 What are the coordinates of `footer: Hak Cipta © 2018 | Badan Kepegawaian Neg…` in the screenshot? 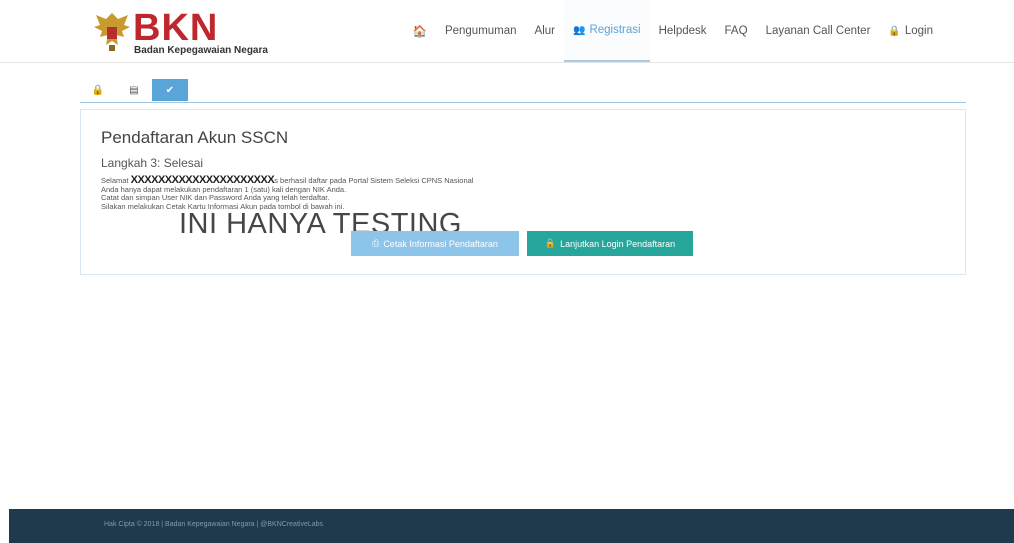 It's located at (511, 526).